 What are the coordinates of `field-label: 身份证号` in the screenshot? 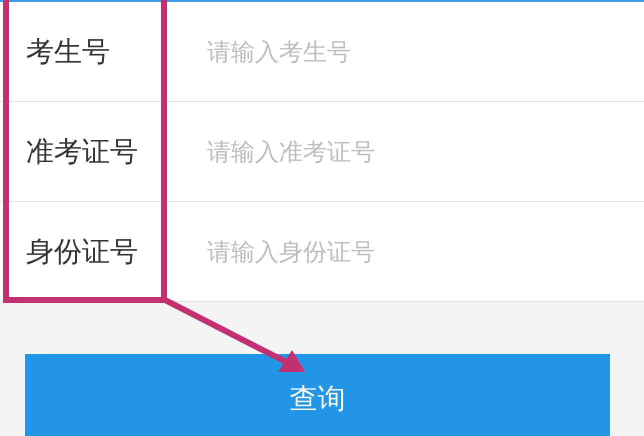 It's located at (82, 252).